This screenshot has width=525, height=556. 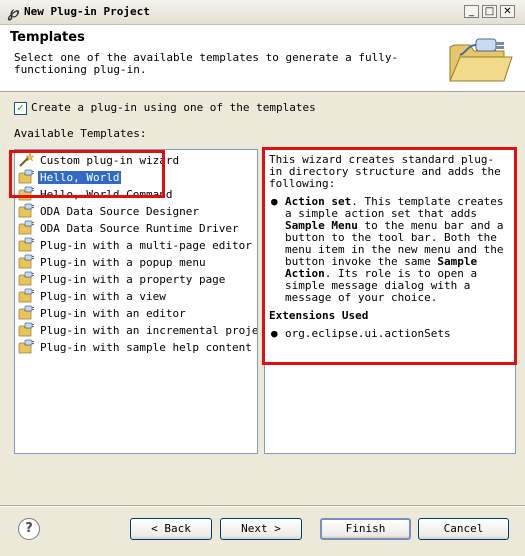 What do you see at coordinates (507, 11) in the screenshot?
I see `close-icon: ✕` at bounding box center [507, 11].